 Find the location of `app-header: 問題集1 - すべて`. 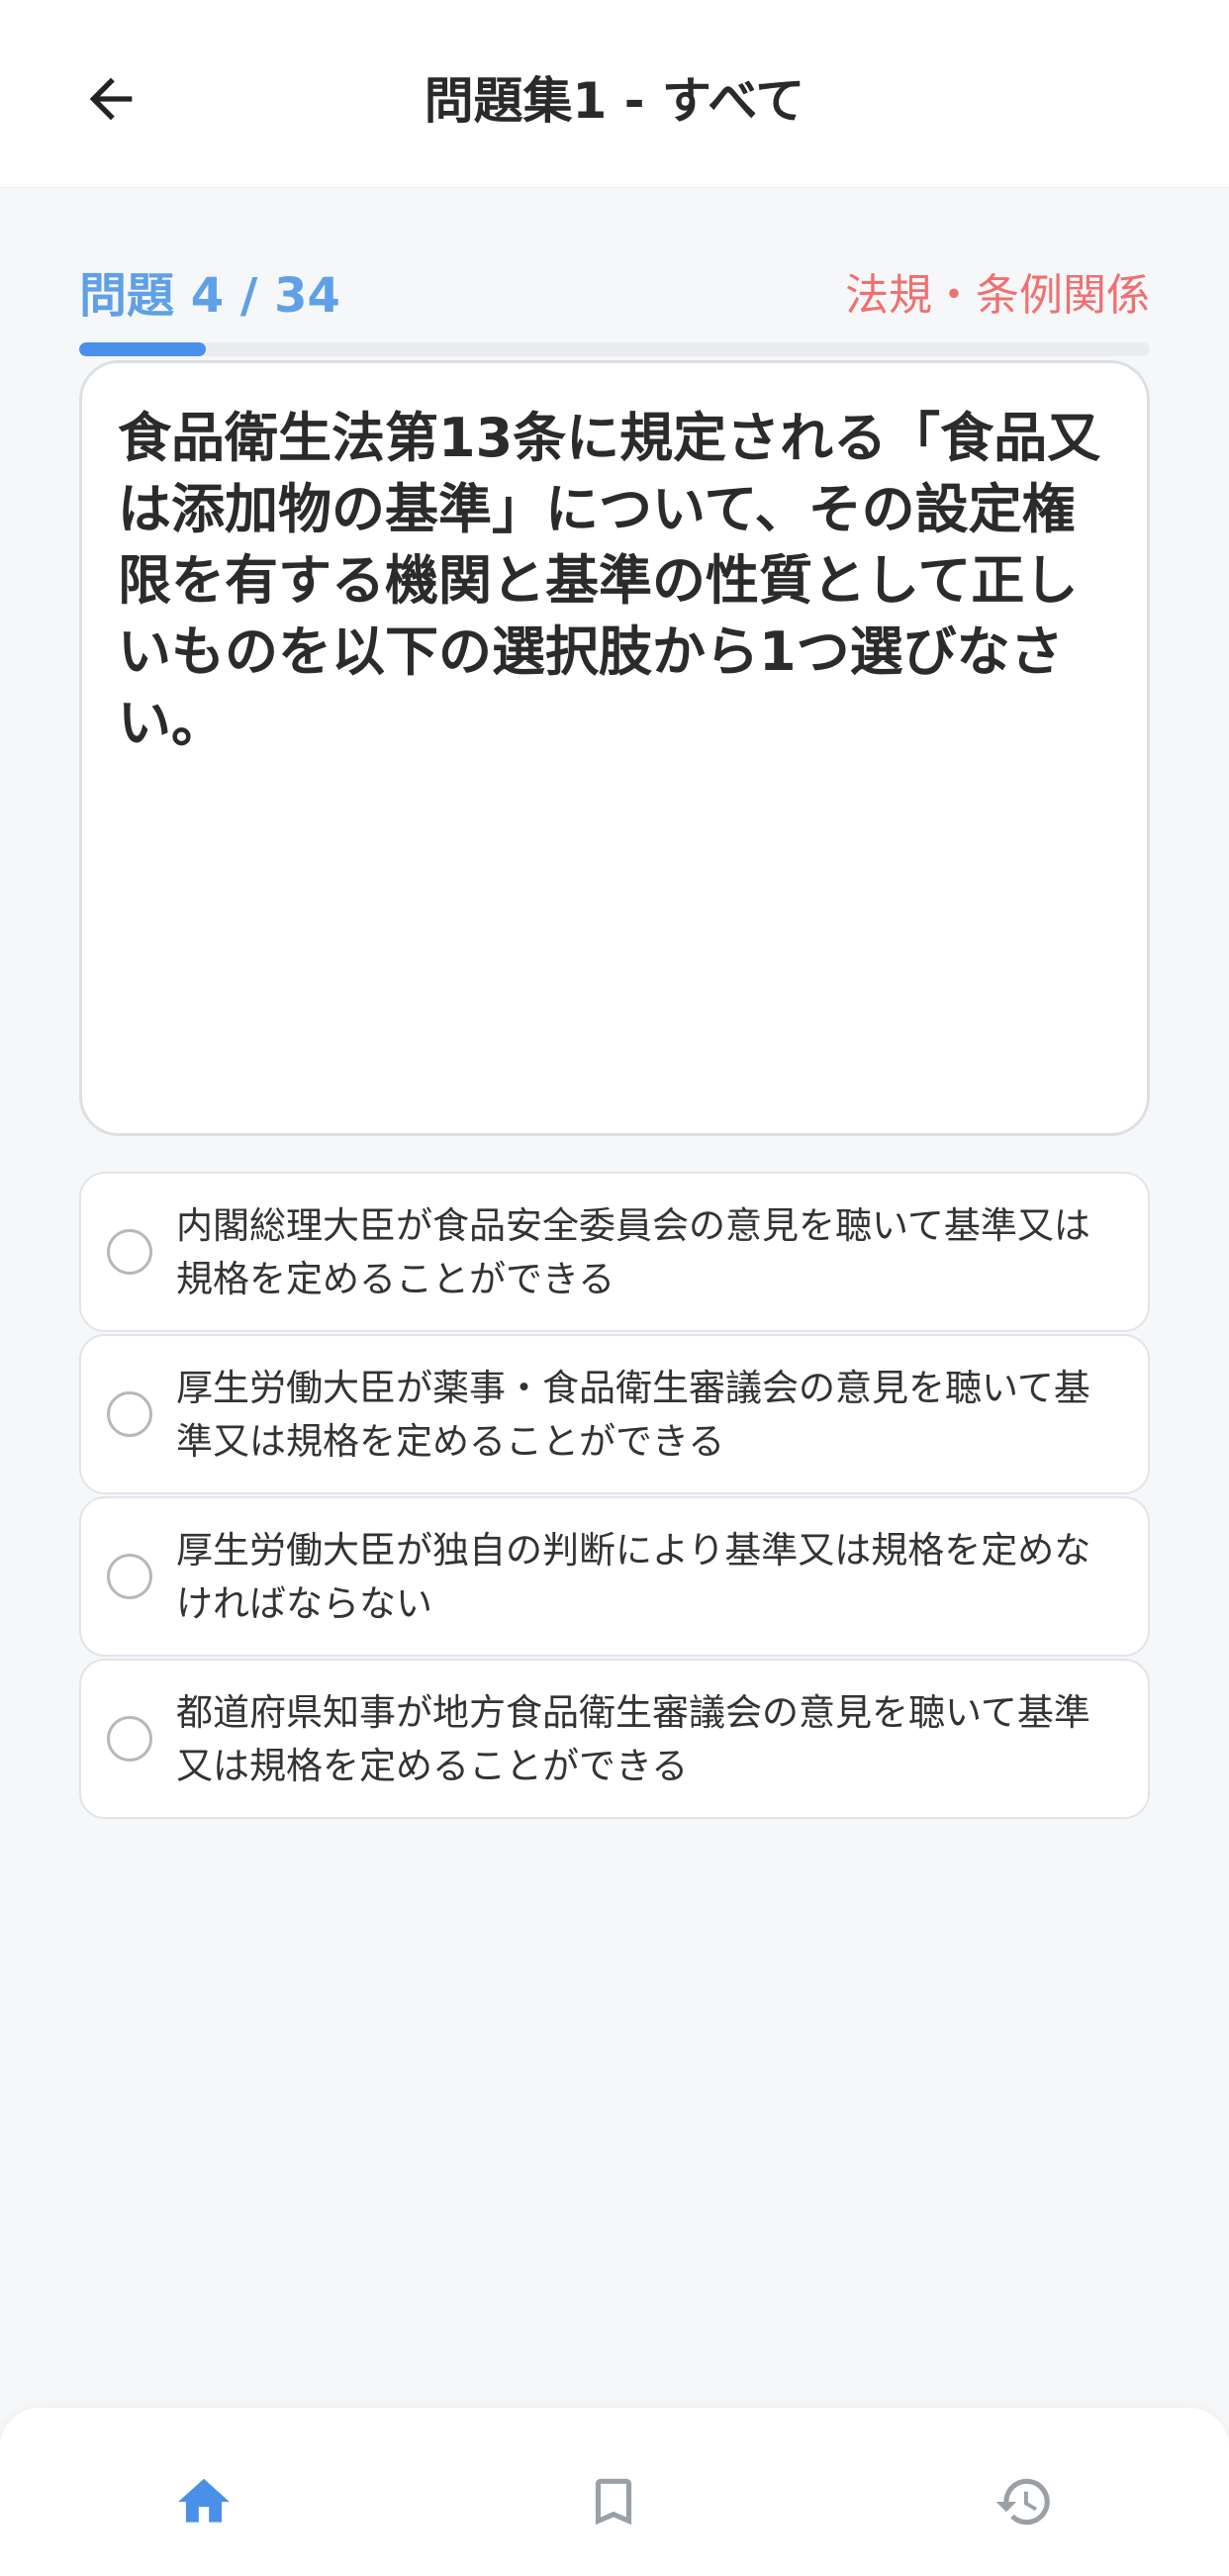

app-header: 問題集1 - すべて is located at coordinates (615, 94).